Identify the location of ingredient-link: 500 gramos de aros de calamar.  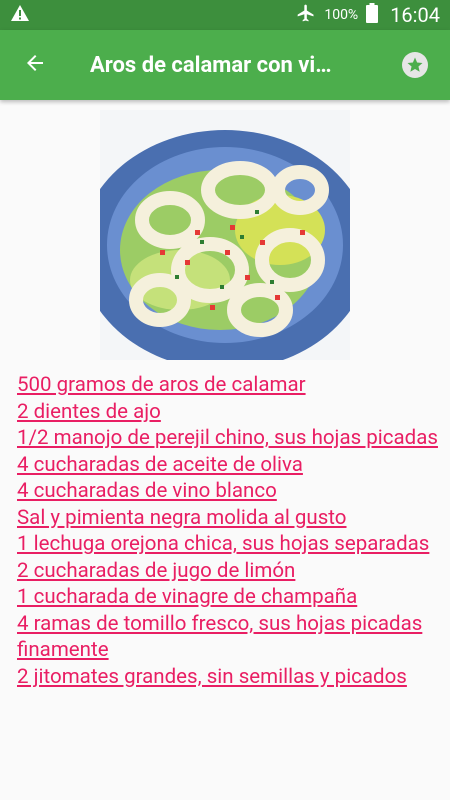
(232, 385).